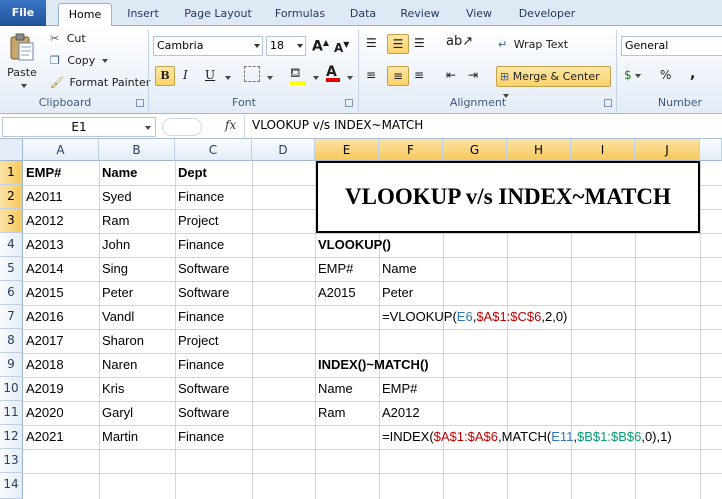 The image size is (722, 499). What do you see at coordinates (43, 269) in the screenshot?
I see `table-cell: A2014` at bounding box center [43, 269].